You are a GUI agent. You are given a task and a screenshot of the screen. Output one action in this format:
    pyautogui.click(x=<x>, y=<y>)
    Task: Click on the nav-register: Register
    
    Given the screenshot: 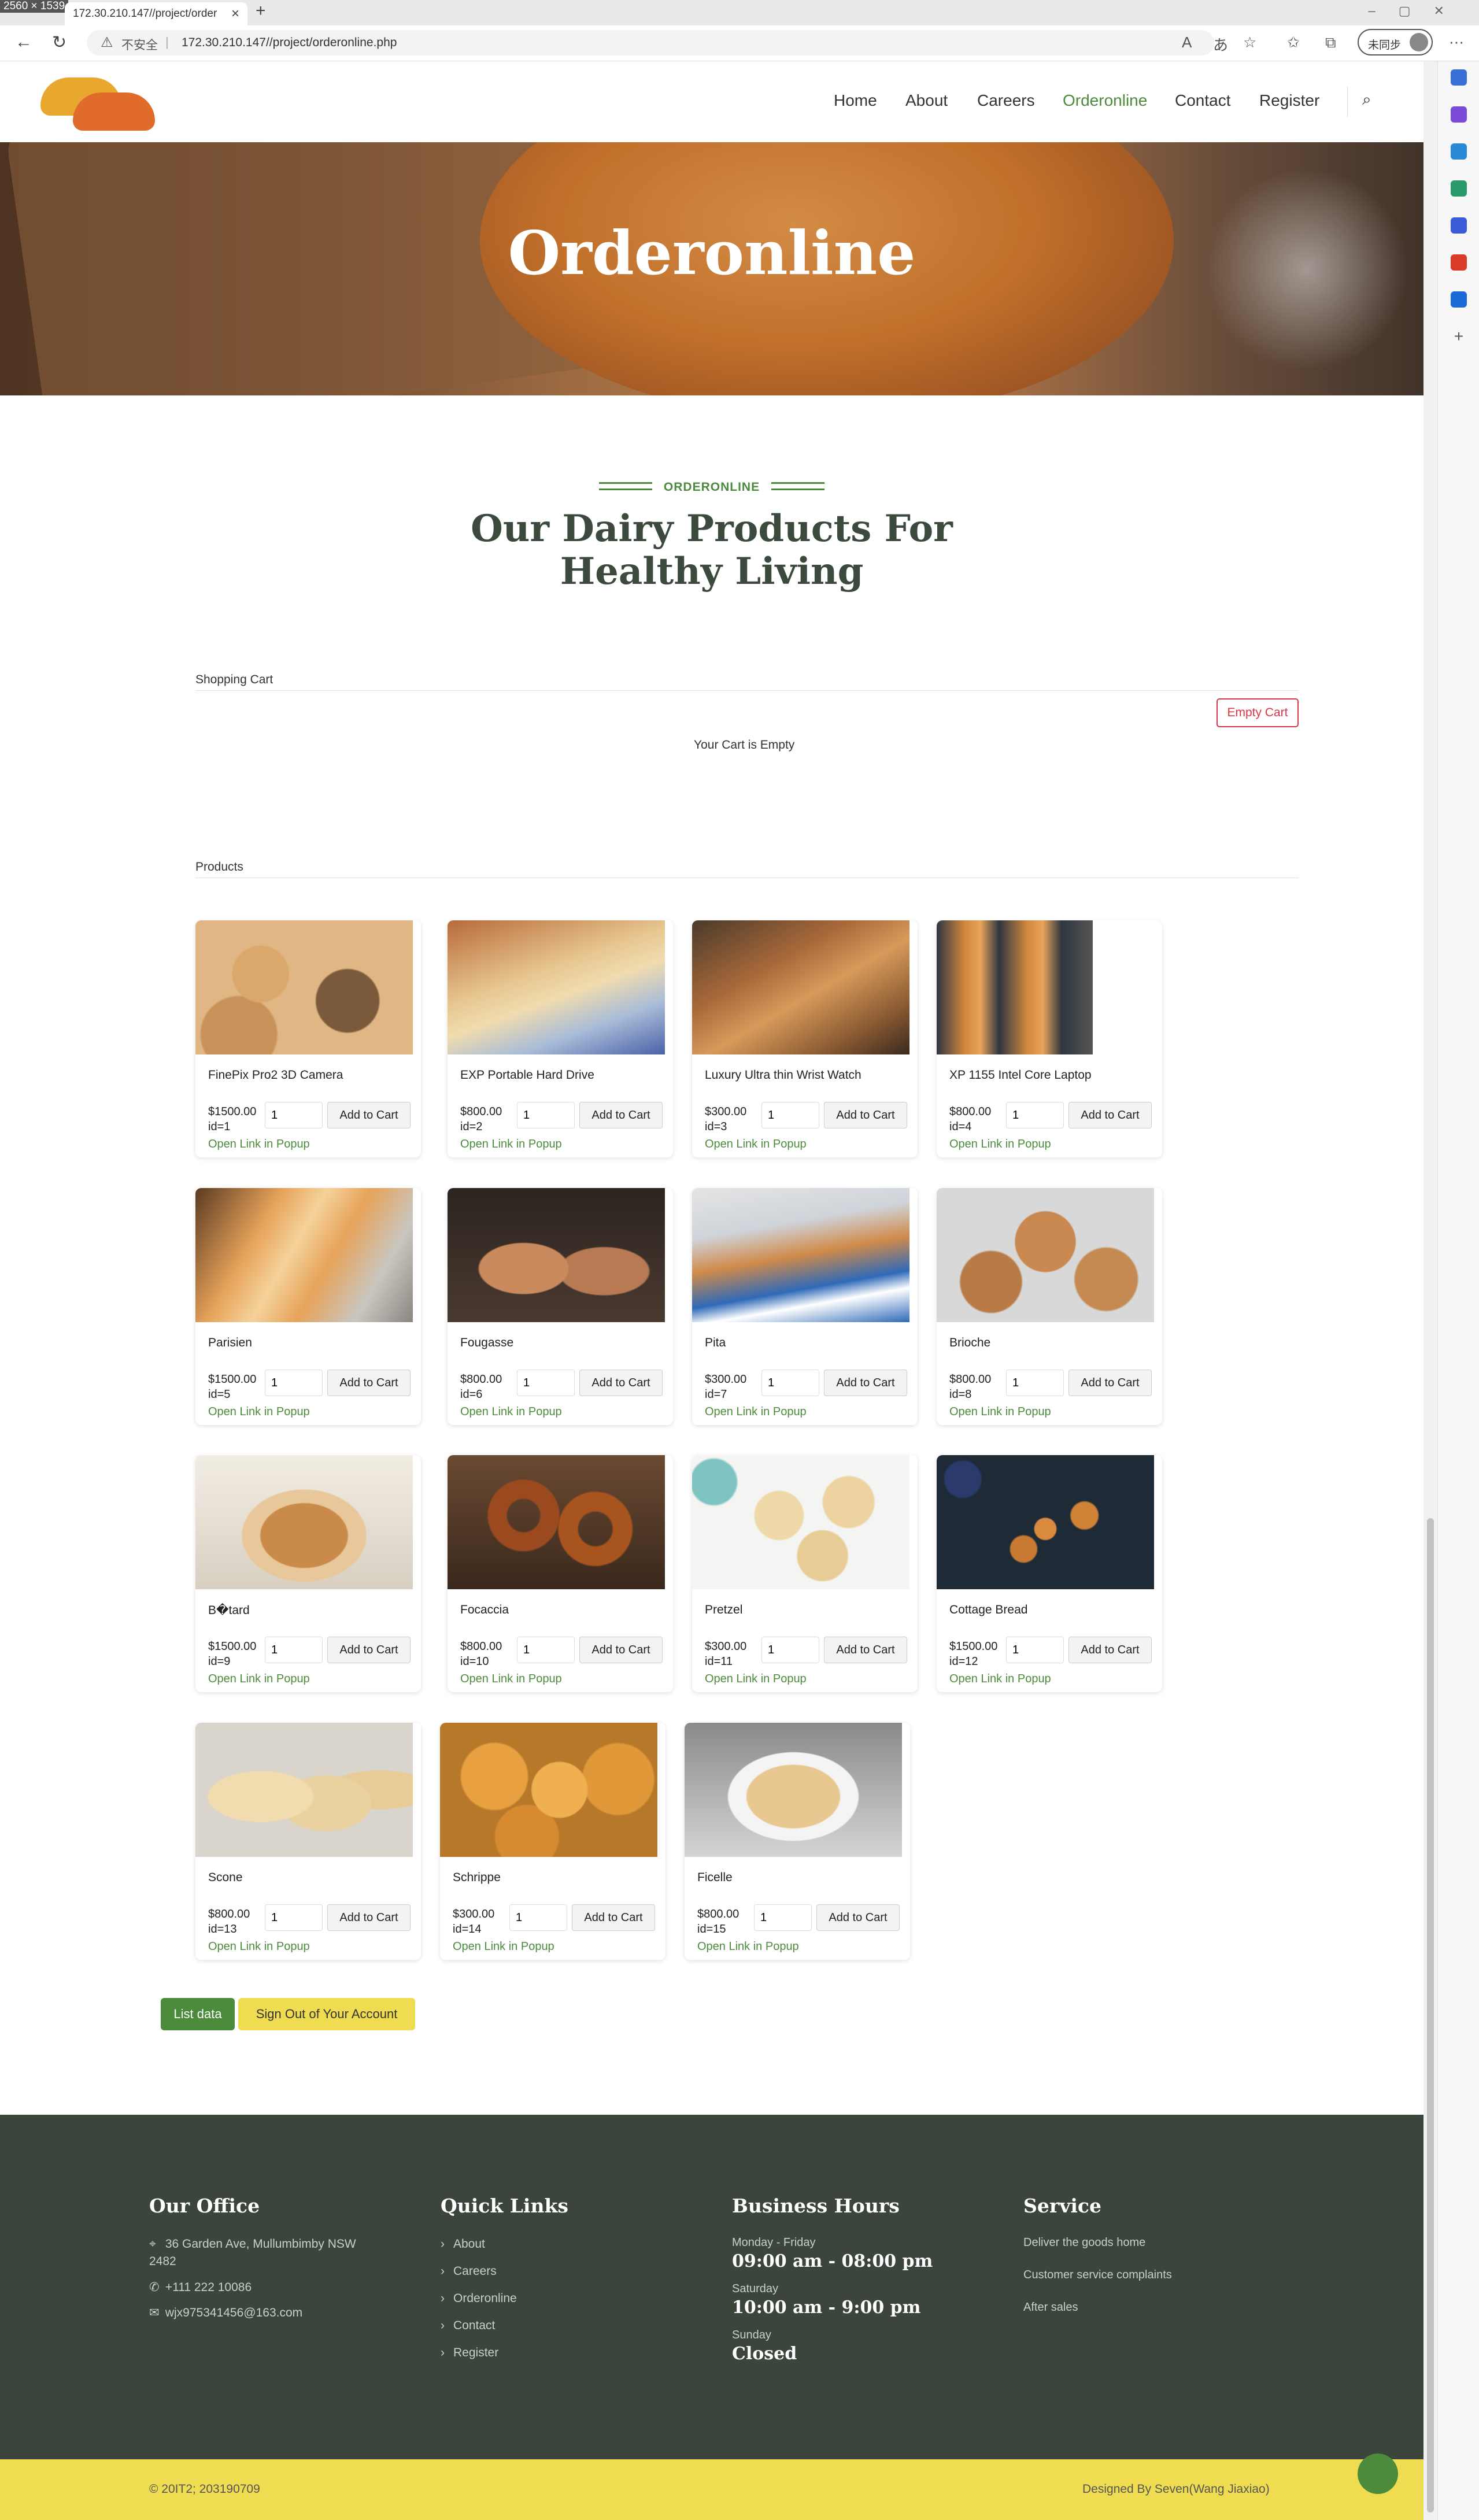 What is the action you would take?
    pyautogui.click(x=1289, y=101)
    